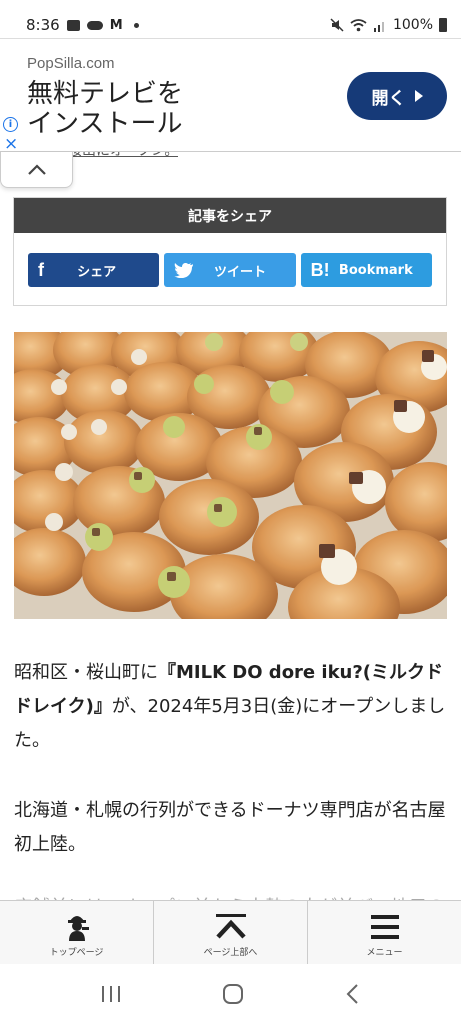  Describe the element at coordinates (337, 25) in the screenshot. I see `mute-icon` at that location.